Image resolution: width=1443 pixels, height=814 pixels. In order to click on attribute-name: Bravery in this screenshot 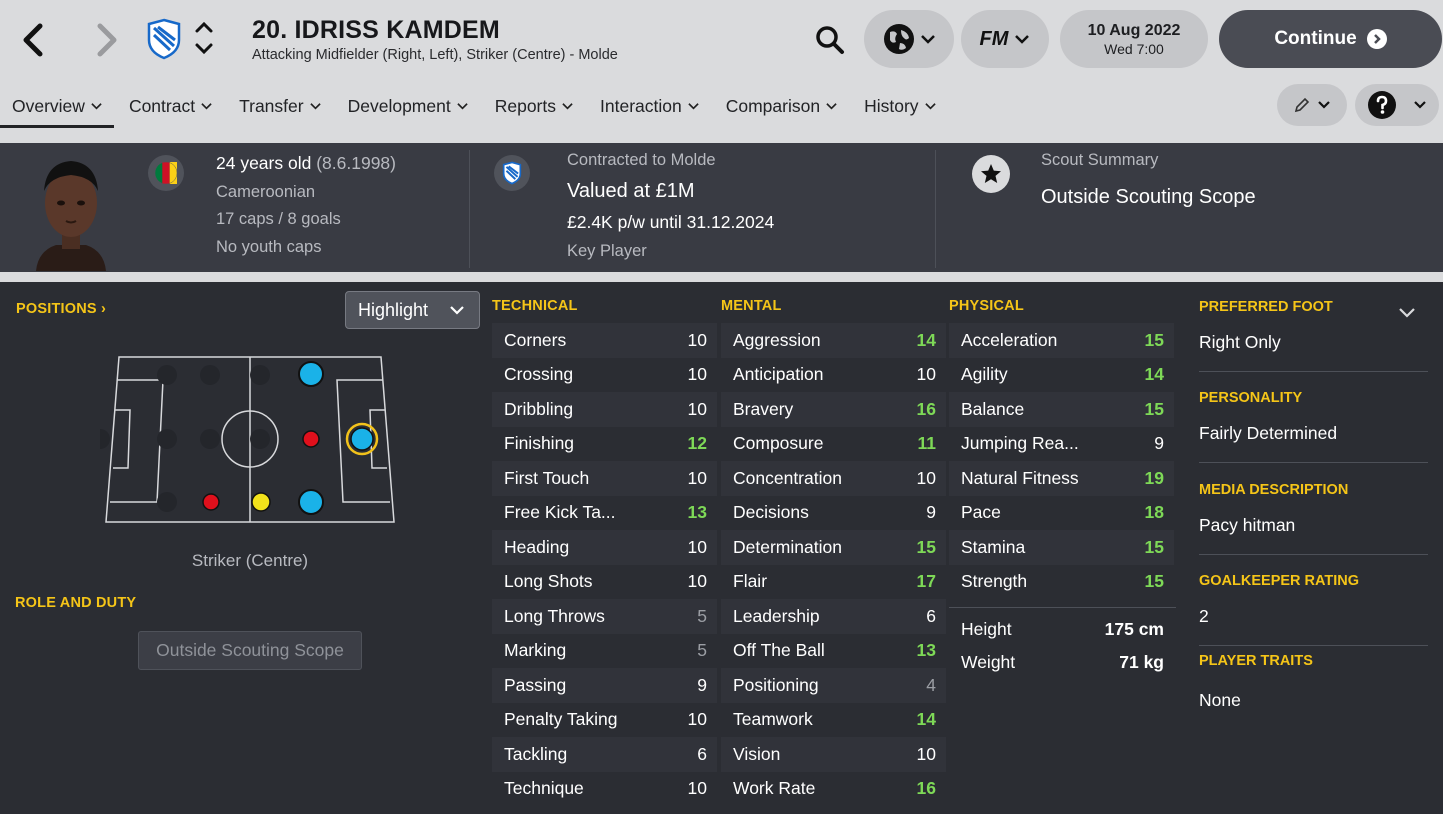, I will do `click(763, 408)`.